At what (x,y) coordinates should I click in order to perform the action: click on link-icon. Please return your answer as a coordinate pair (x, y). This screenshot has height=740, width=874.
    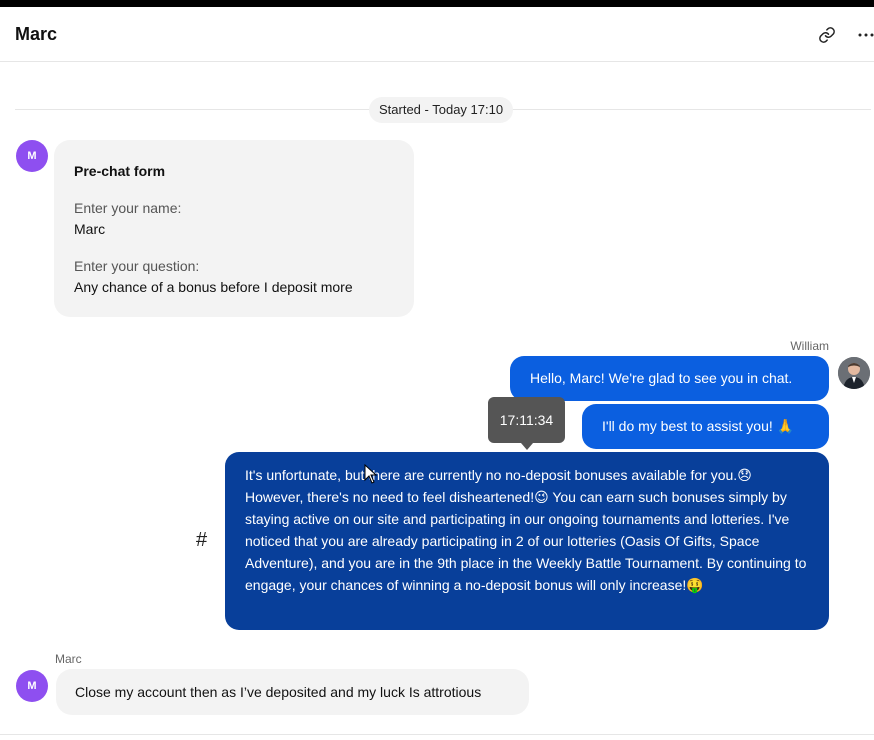
    Looking at the image, I should click on (827, 35).